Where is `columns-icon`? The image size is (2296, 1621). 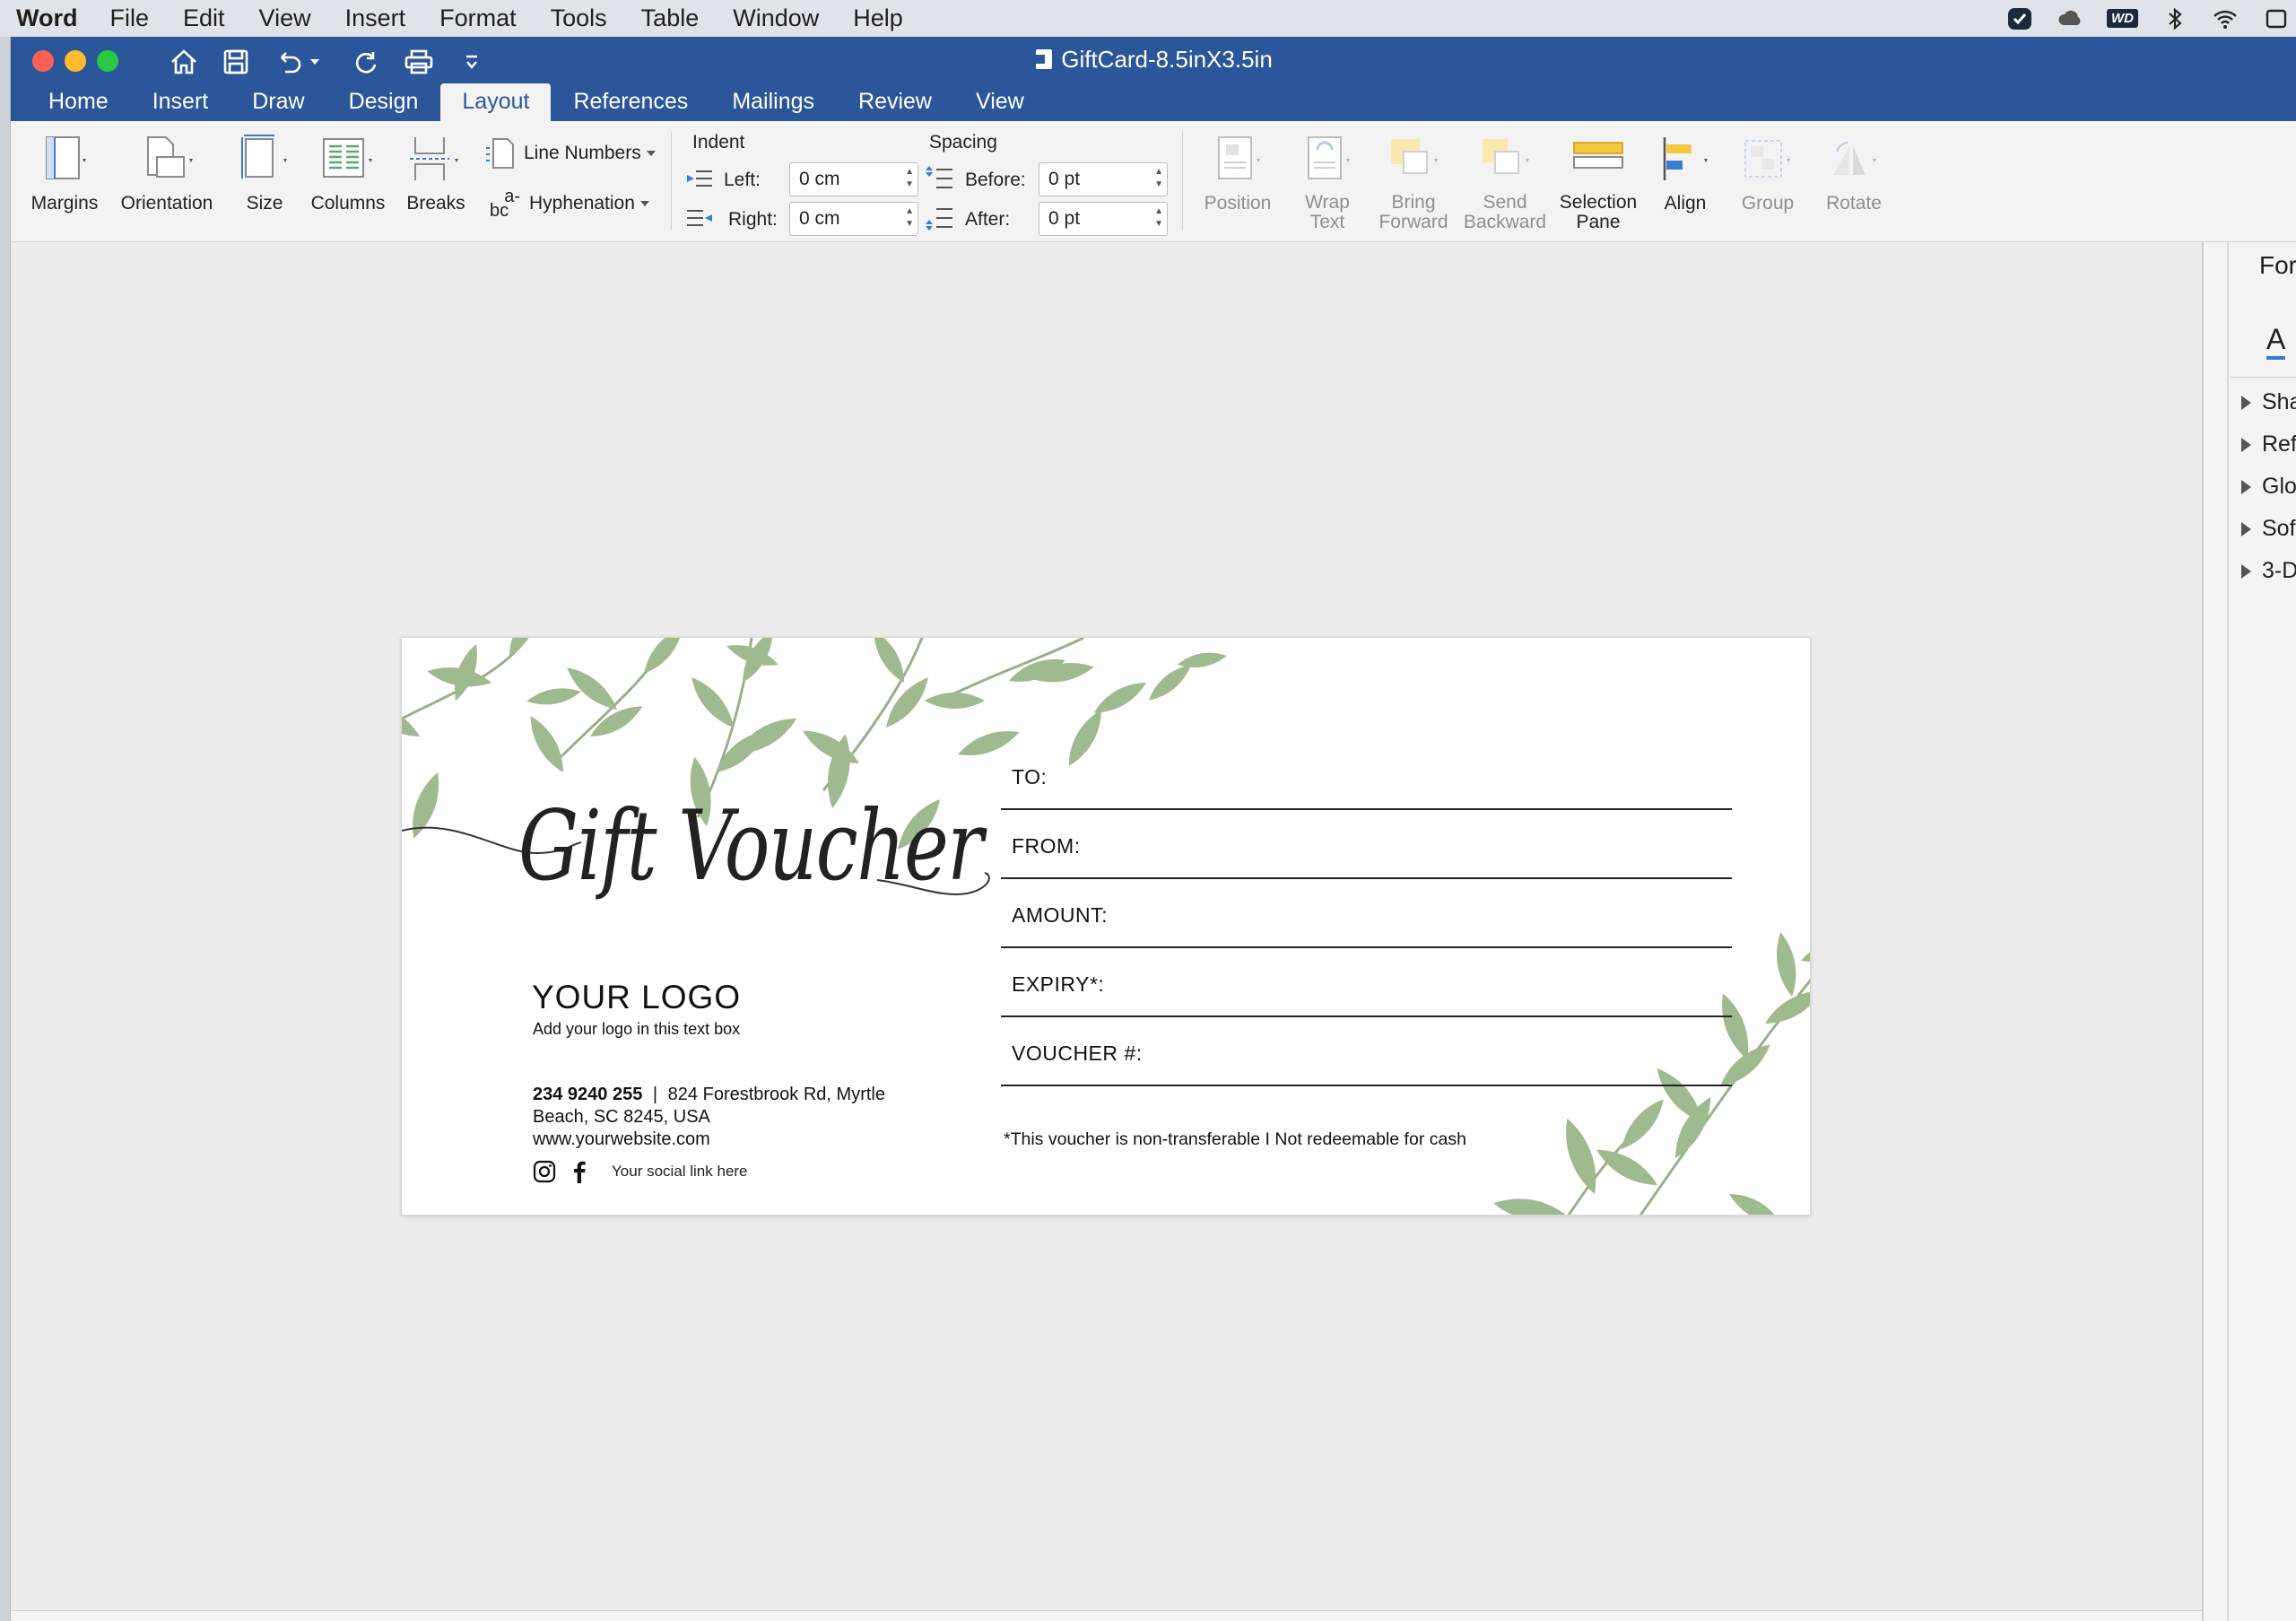 columns-icon is located at coordinates (347, 158).